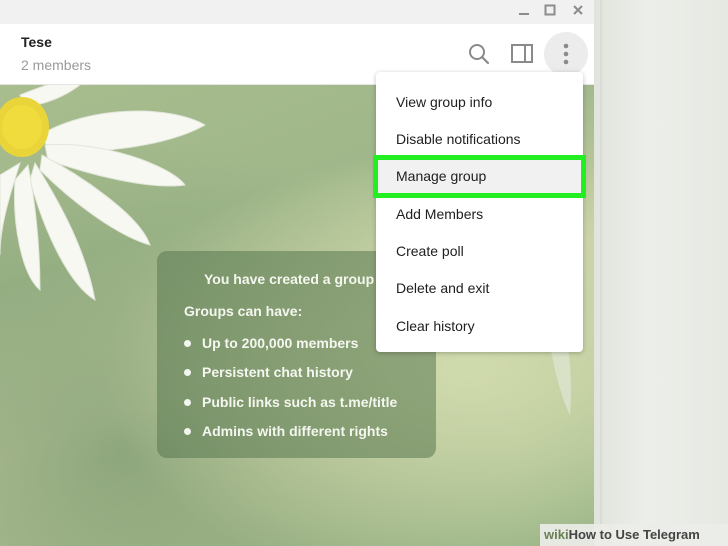 The image size is (728, 546). I want to click on menu-item-disable-notifications: Disable notifications, so click(479, 139).